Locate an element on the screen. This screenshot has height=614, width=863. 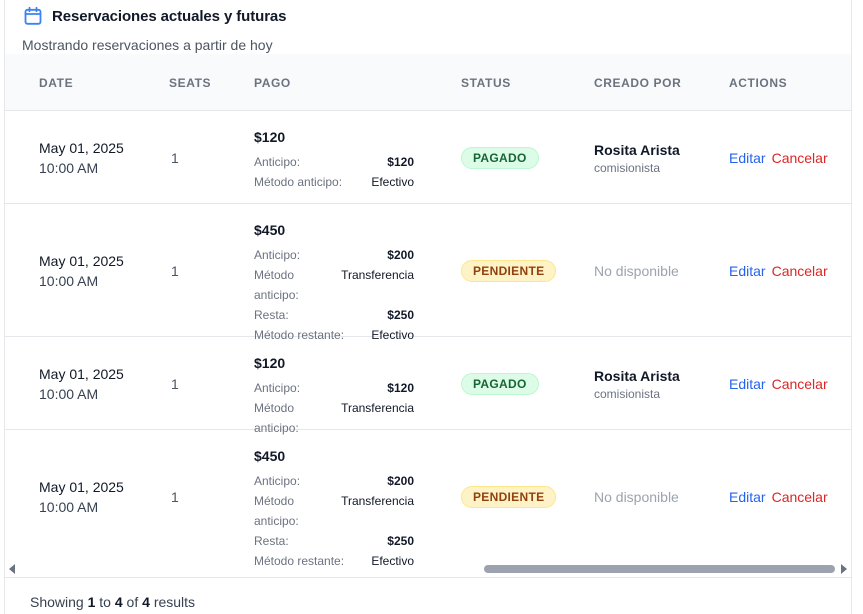
pago-line: Método anticipo: Efectivo is located at coordinates (334, 182).